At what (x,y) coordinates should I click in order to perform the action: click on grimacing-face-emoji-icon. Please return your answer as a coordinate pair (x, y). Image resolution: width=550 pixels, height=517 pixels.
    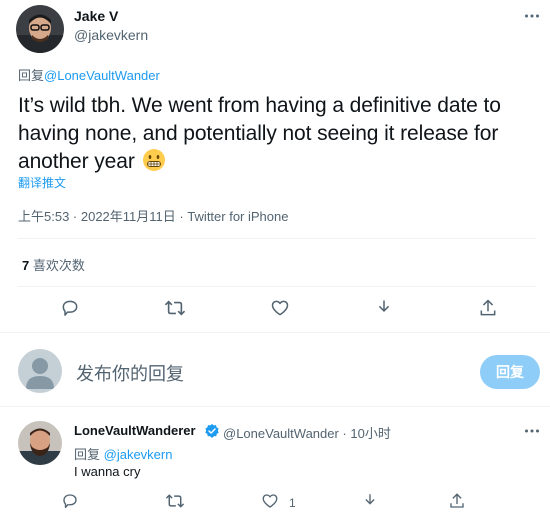
    Looking at the image, I should click on (154, 164).